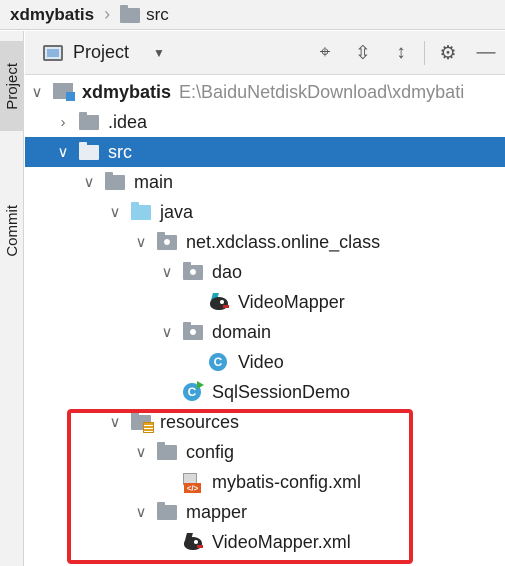 The image size is (505, 566). Describe the element at coordinates (53, 52) in the screenshot. I see `project-view-icon` at that location.